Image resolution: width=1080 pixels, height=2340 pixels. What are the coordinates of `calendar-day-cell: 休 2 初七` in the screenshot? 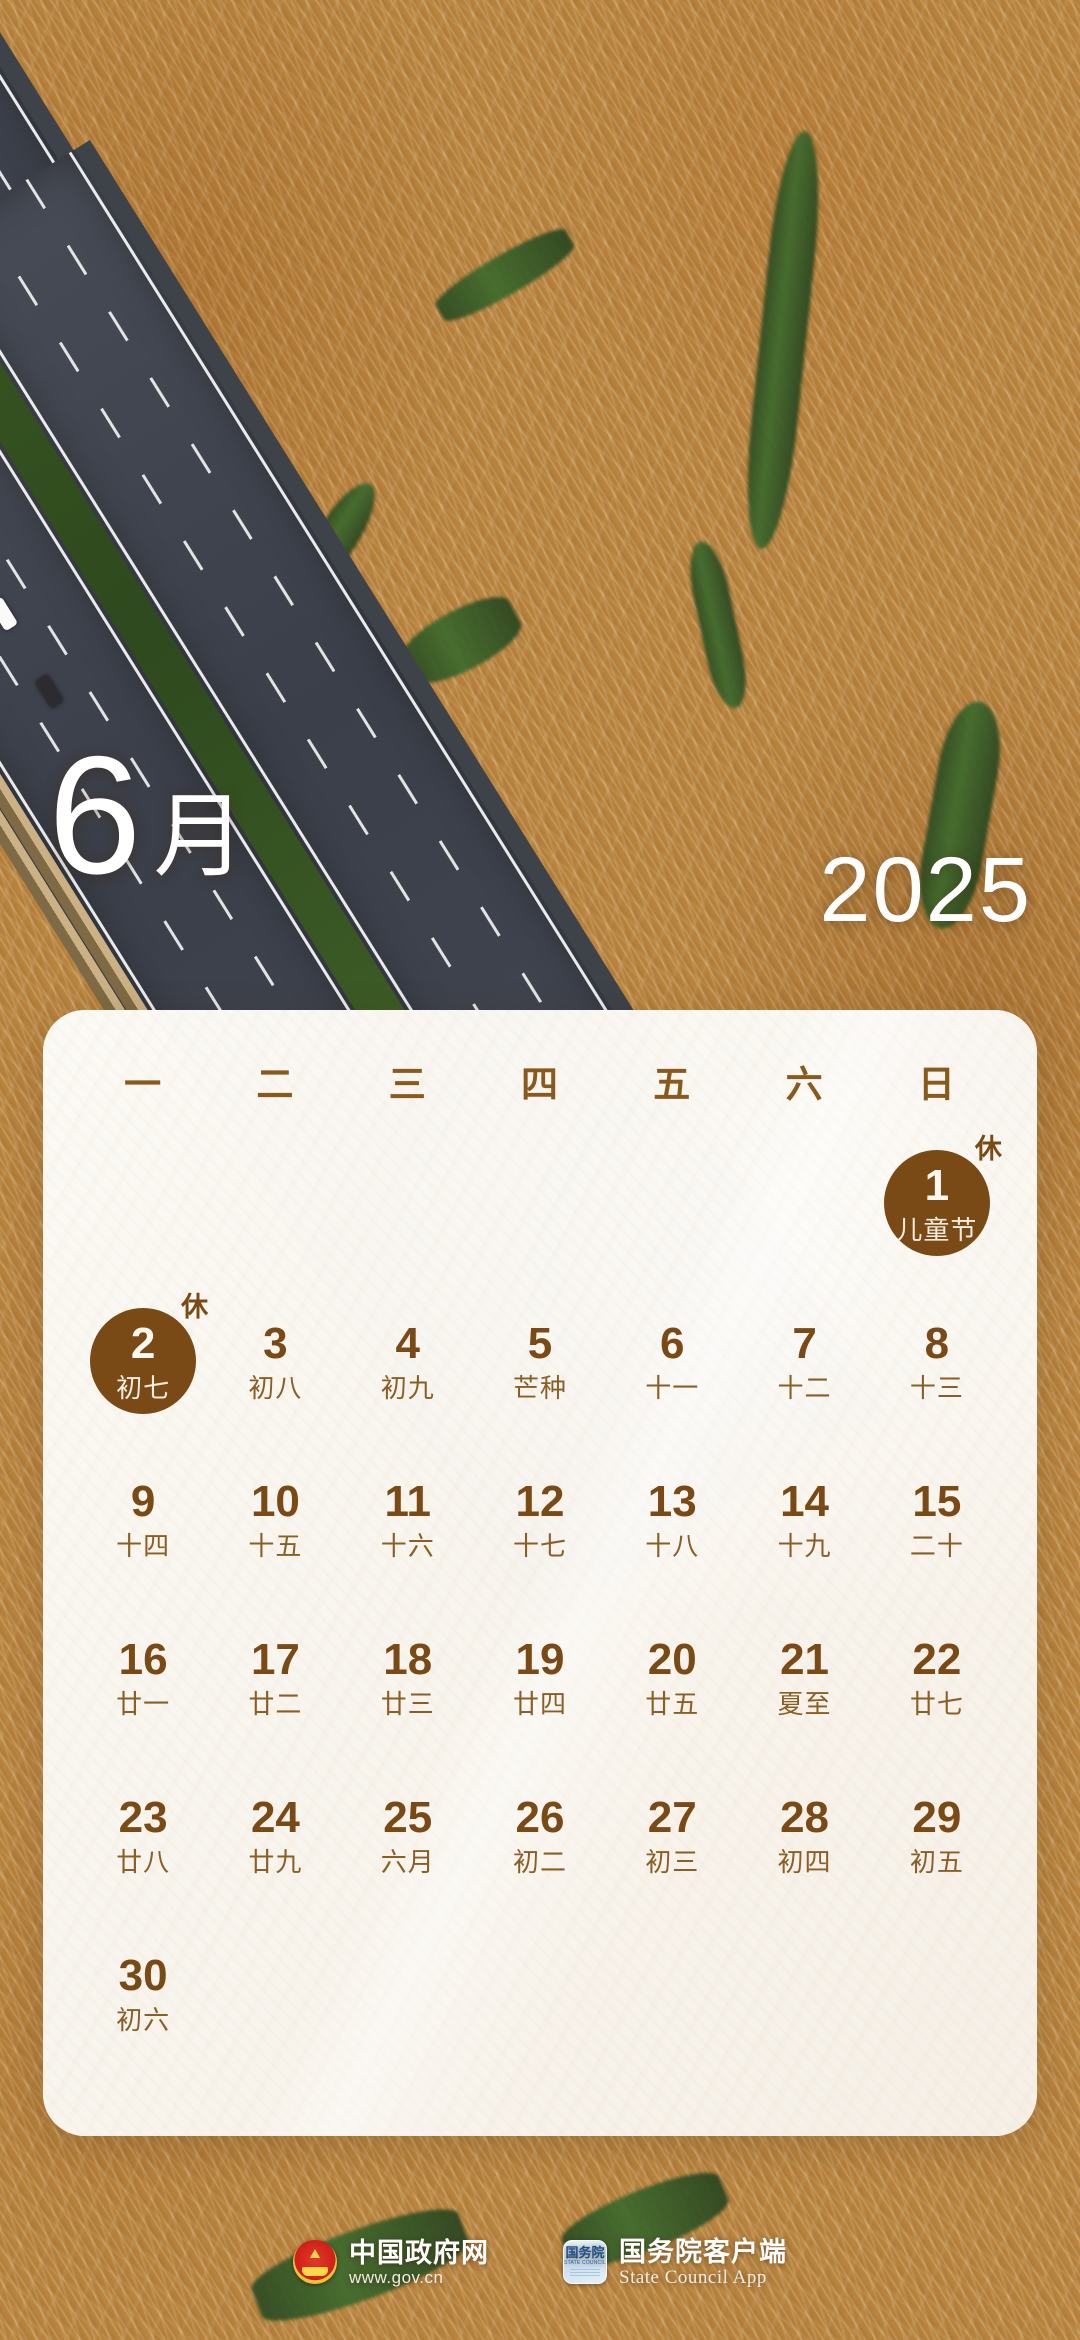 It's located at (143, 1361).